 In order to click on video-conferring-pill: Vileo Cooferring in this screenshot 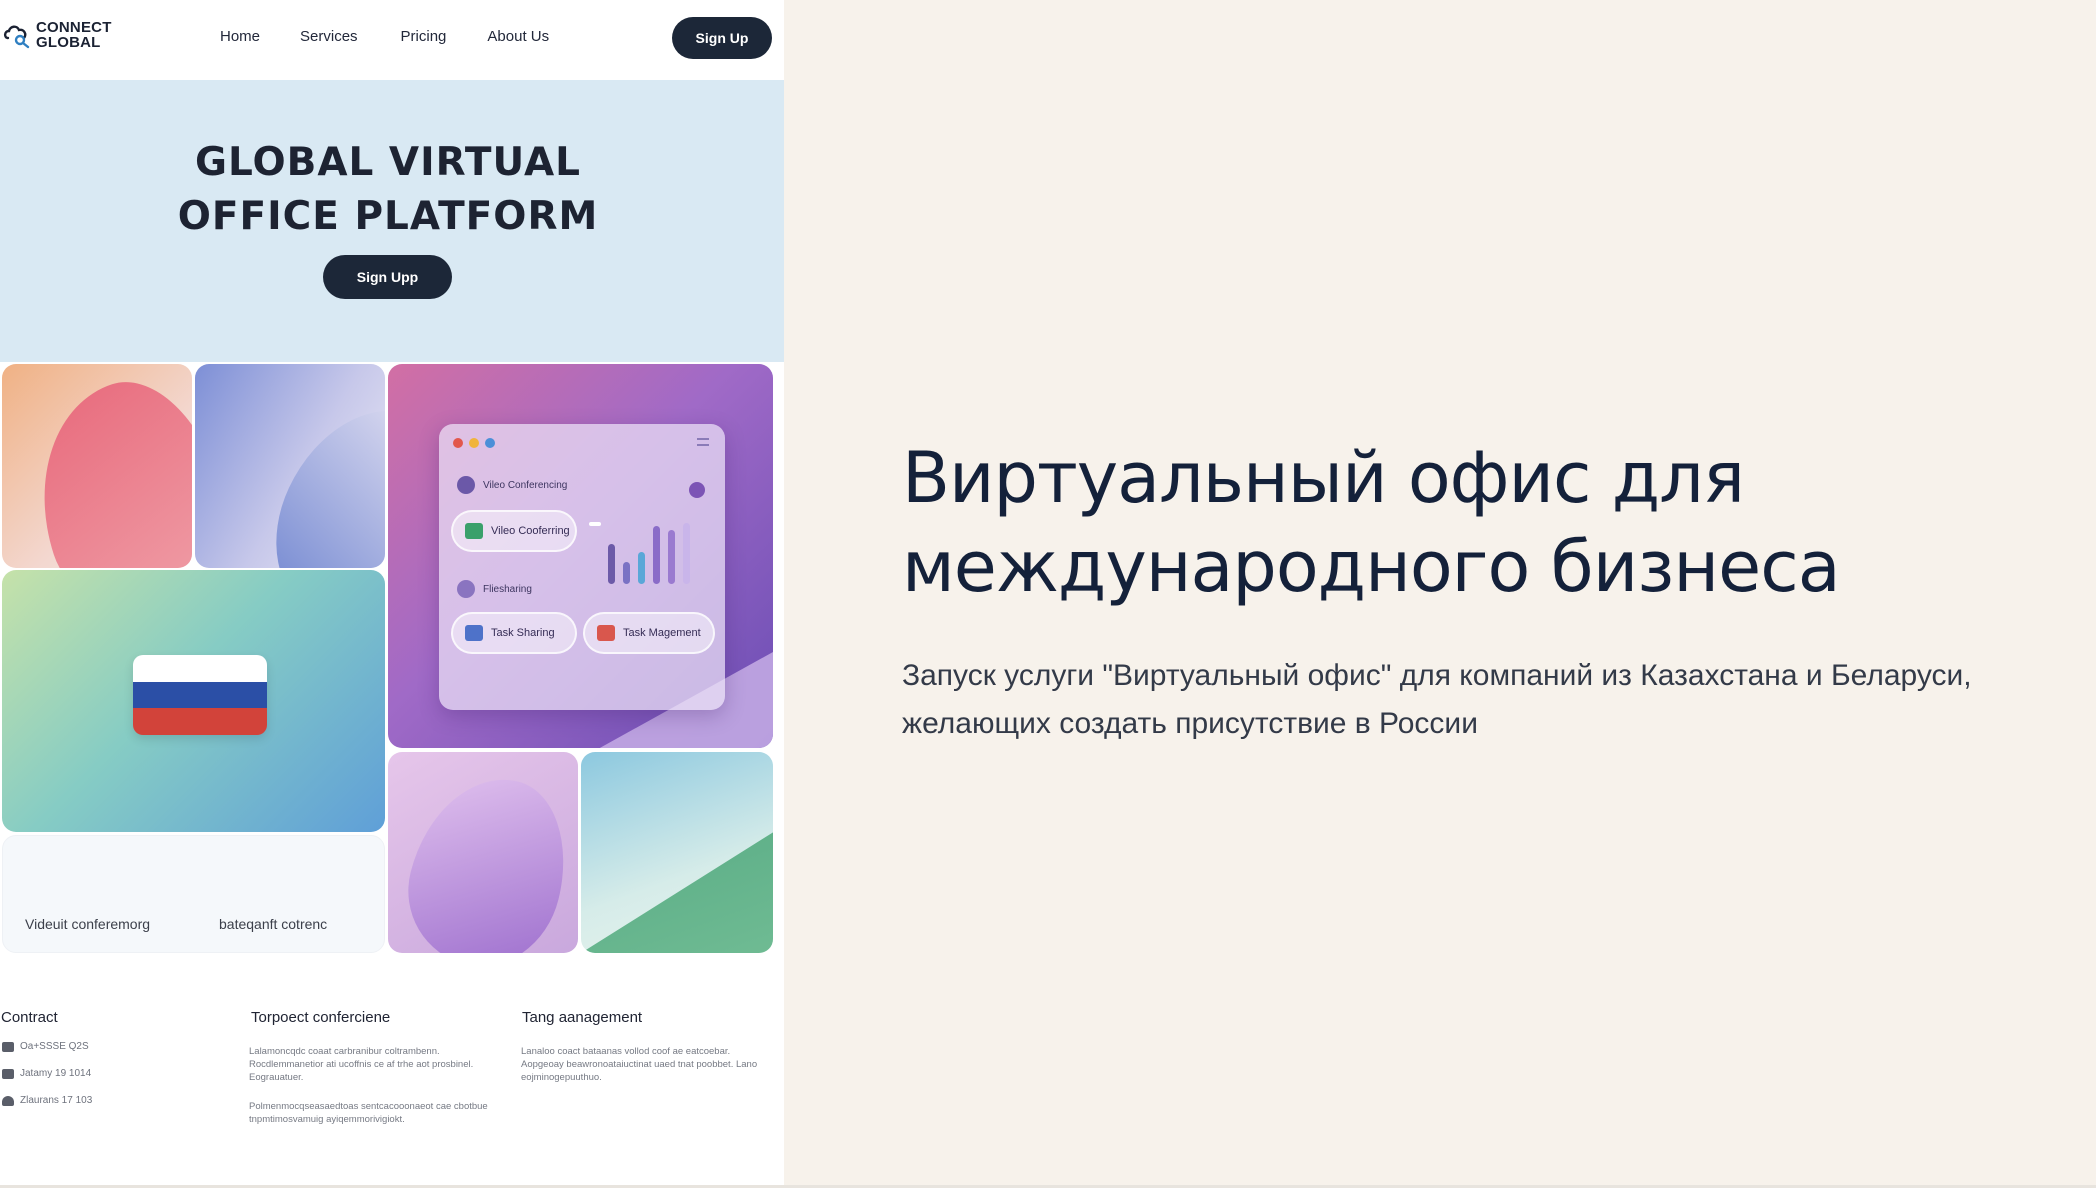, I will do `click(514, 531)`.